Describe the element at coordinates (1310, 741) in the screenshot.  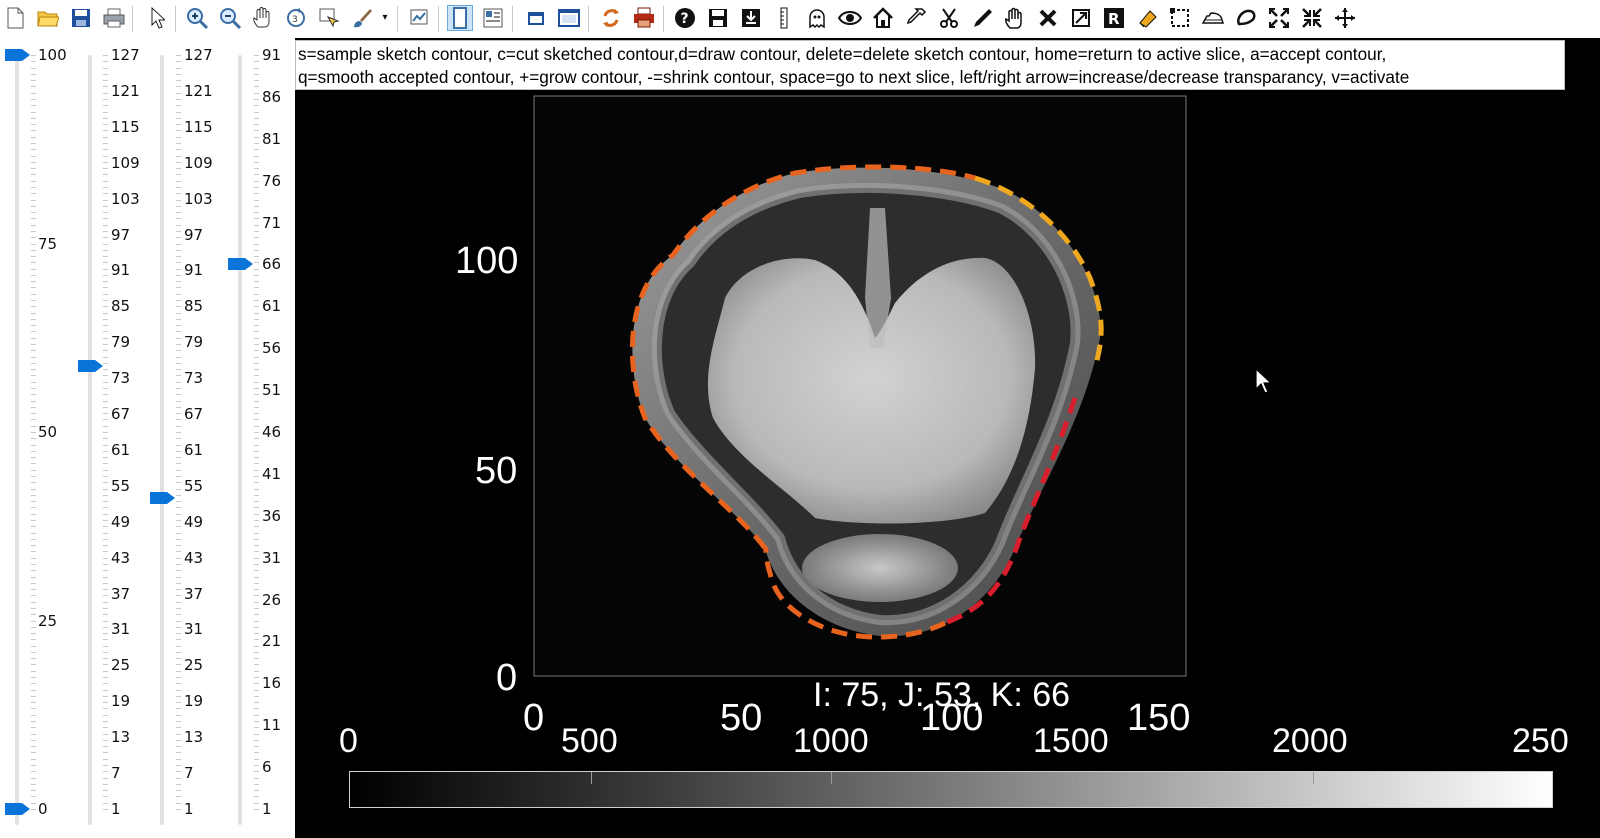
I see `colorbar-tick-2000: 2000` at that location.